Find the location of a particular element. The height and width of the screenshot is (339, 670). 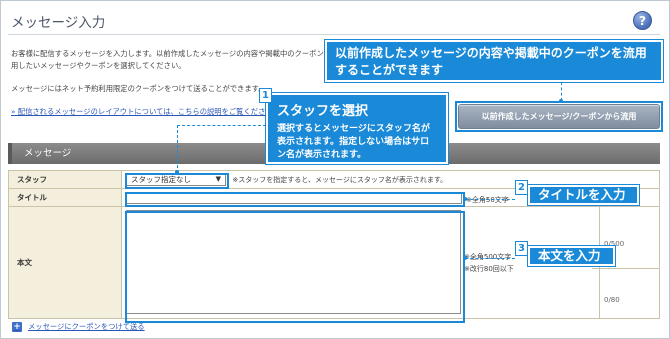

title-input-highlight is located at coordinates (295, 199).